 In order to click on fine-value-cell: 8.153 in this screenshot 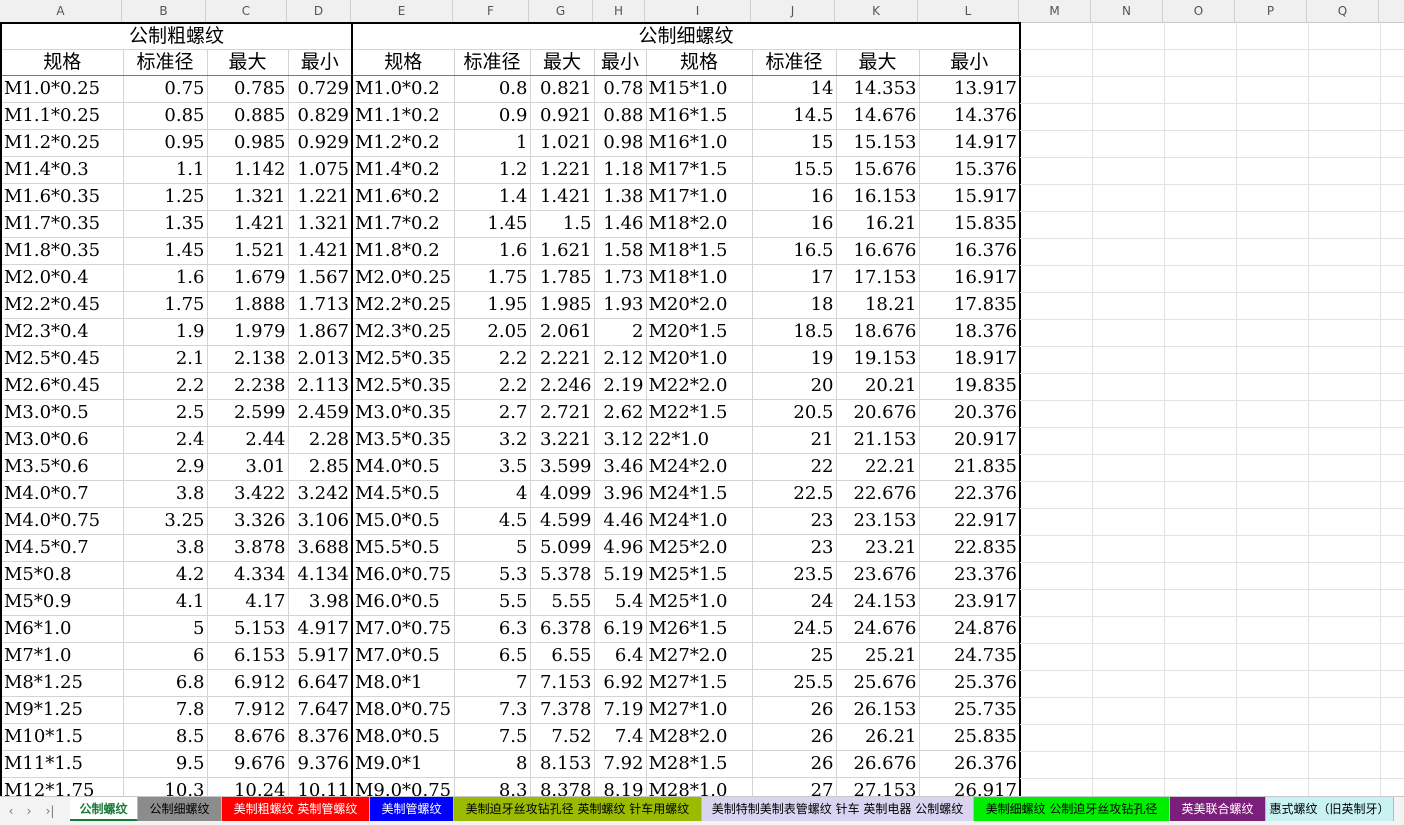, I will do `click(562, 764)`.